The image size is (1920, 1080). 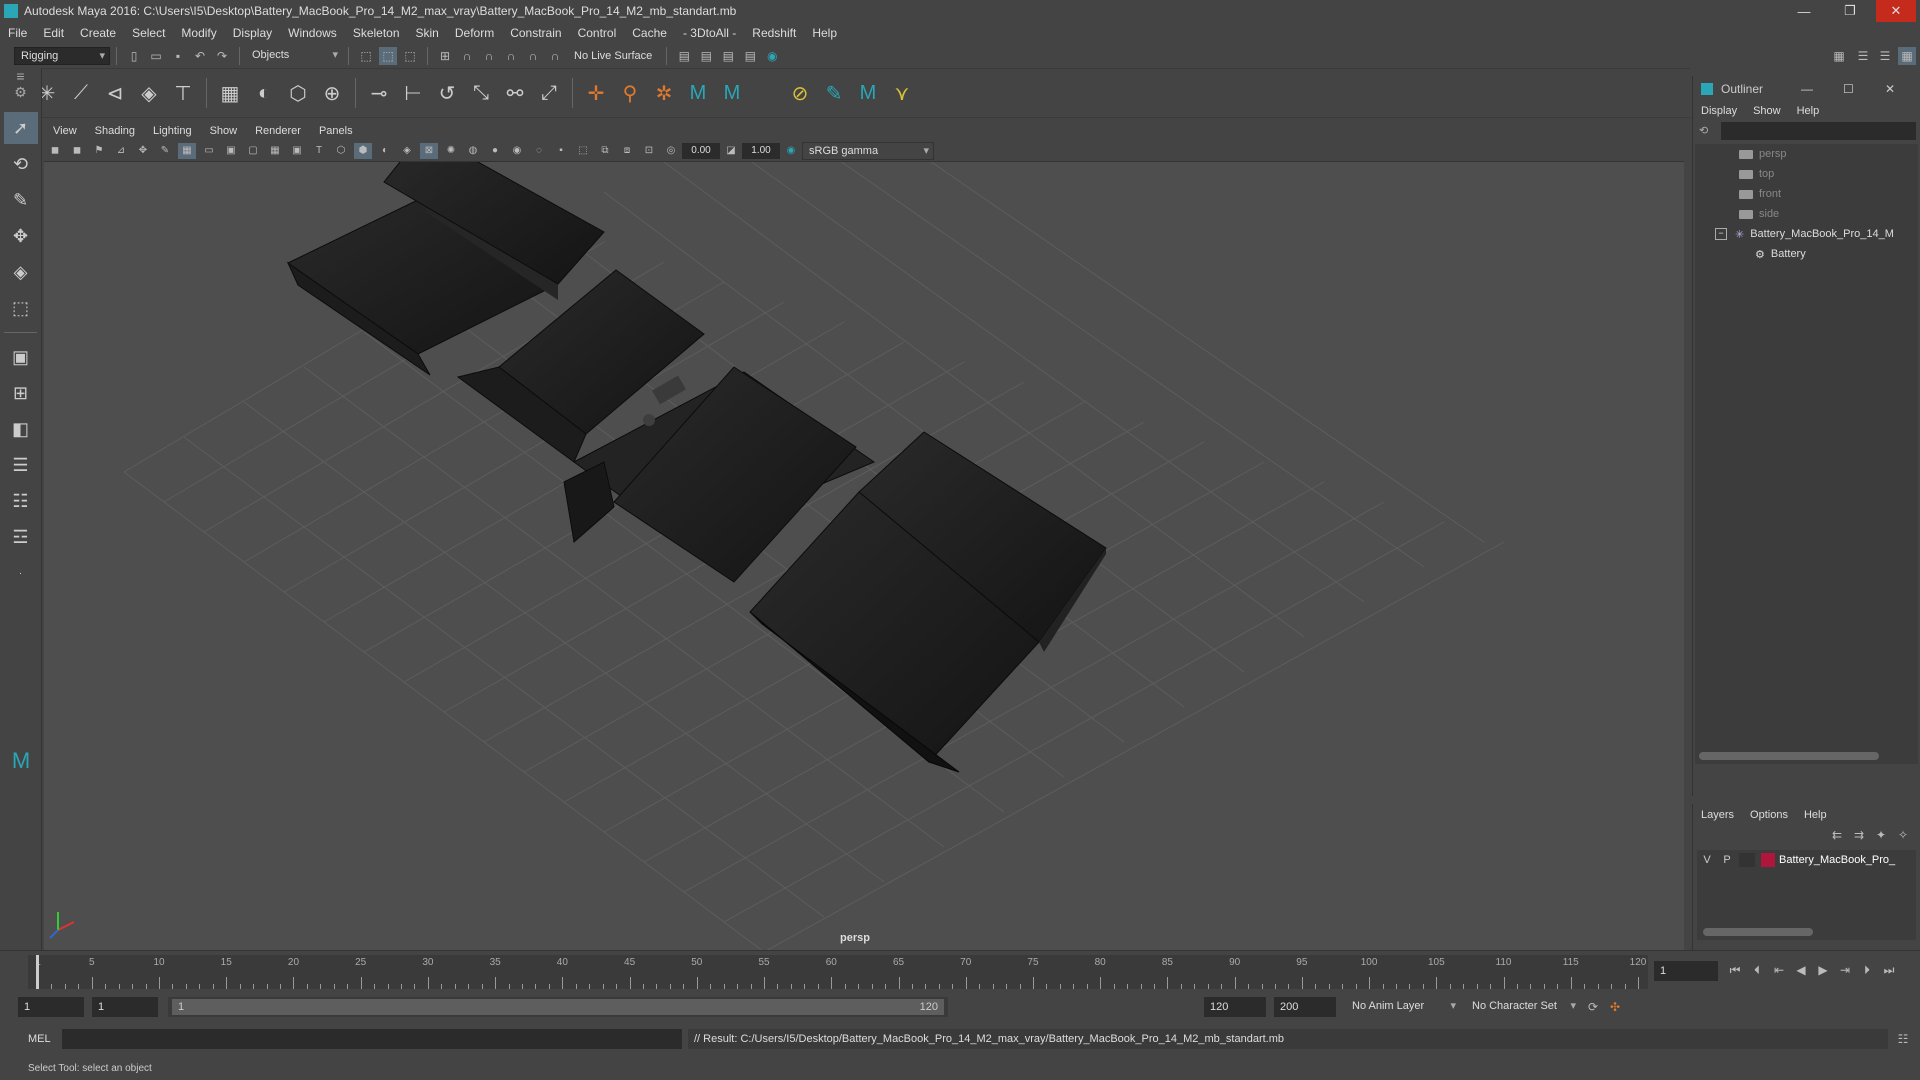 I want to click on outliner-item-top: top, so click(x=1806, y=174).